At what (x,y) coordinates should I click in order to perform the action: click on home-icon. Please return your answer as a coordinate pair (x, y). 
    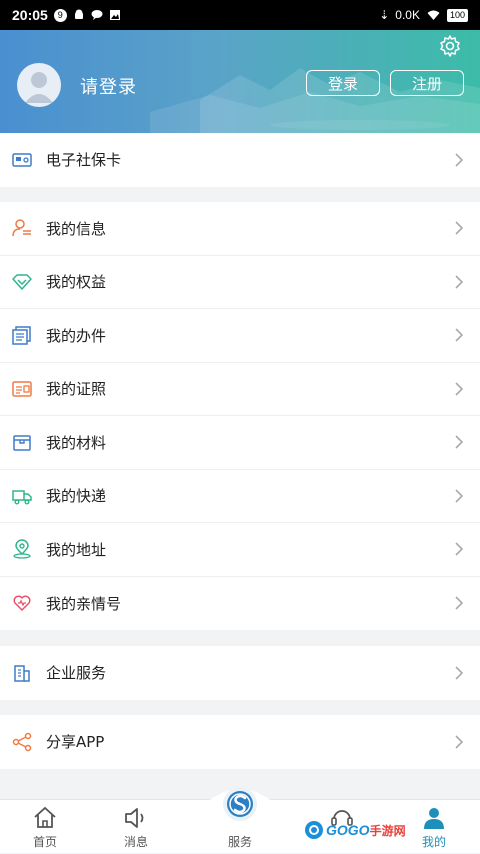
    Looking at the image, I should click on (45, 817).